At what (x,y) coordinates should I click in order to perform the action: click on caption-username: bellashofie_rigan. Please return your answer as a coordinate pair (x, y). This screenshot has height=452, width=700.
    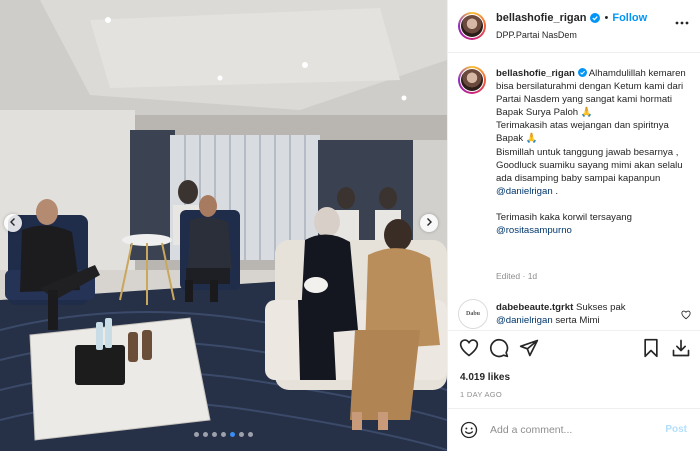
    Looking at the image, I should click on (535, 73).